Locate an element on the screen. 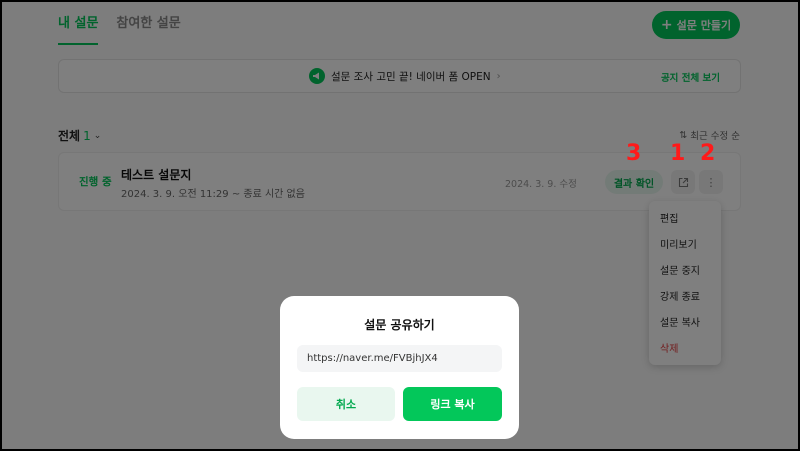 This screenshot has width=800, height=451. annotation-marker-3: 3 is located at coordinates (634, 153).